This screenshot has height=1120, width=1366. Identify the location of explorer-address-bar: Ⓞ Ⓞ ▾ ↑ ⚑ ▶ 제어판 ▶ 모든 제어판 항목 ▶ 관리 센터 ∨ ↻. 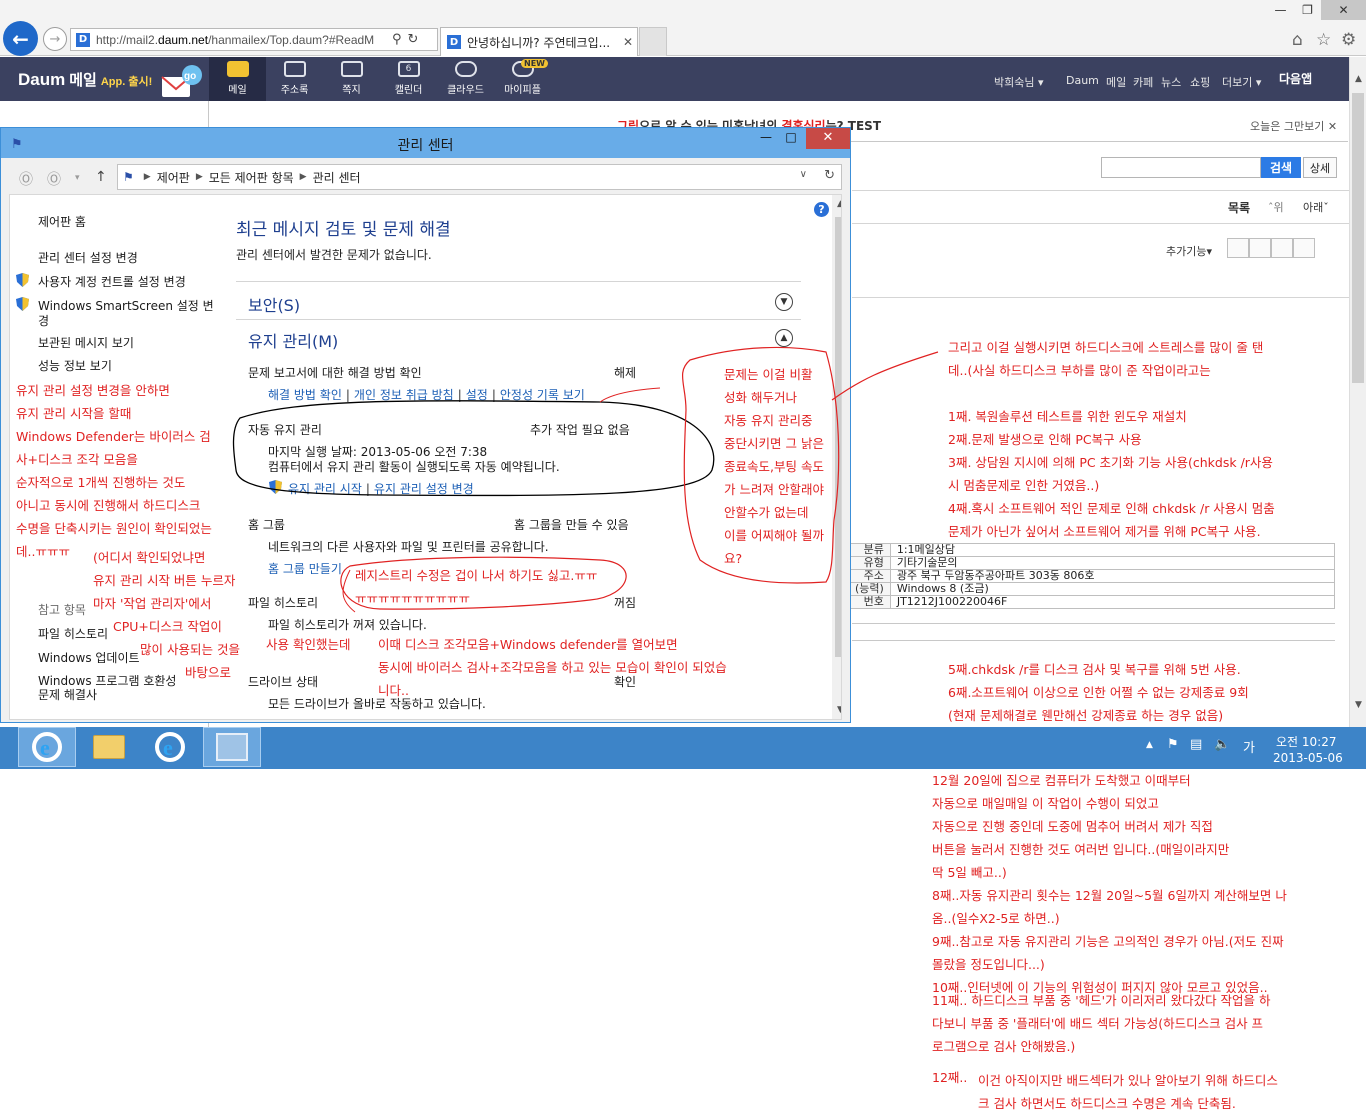
(425, 177).